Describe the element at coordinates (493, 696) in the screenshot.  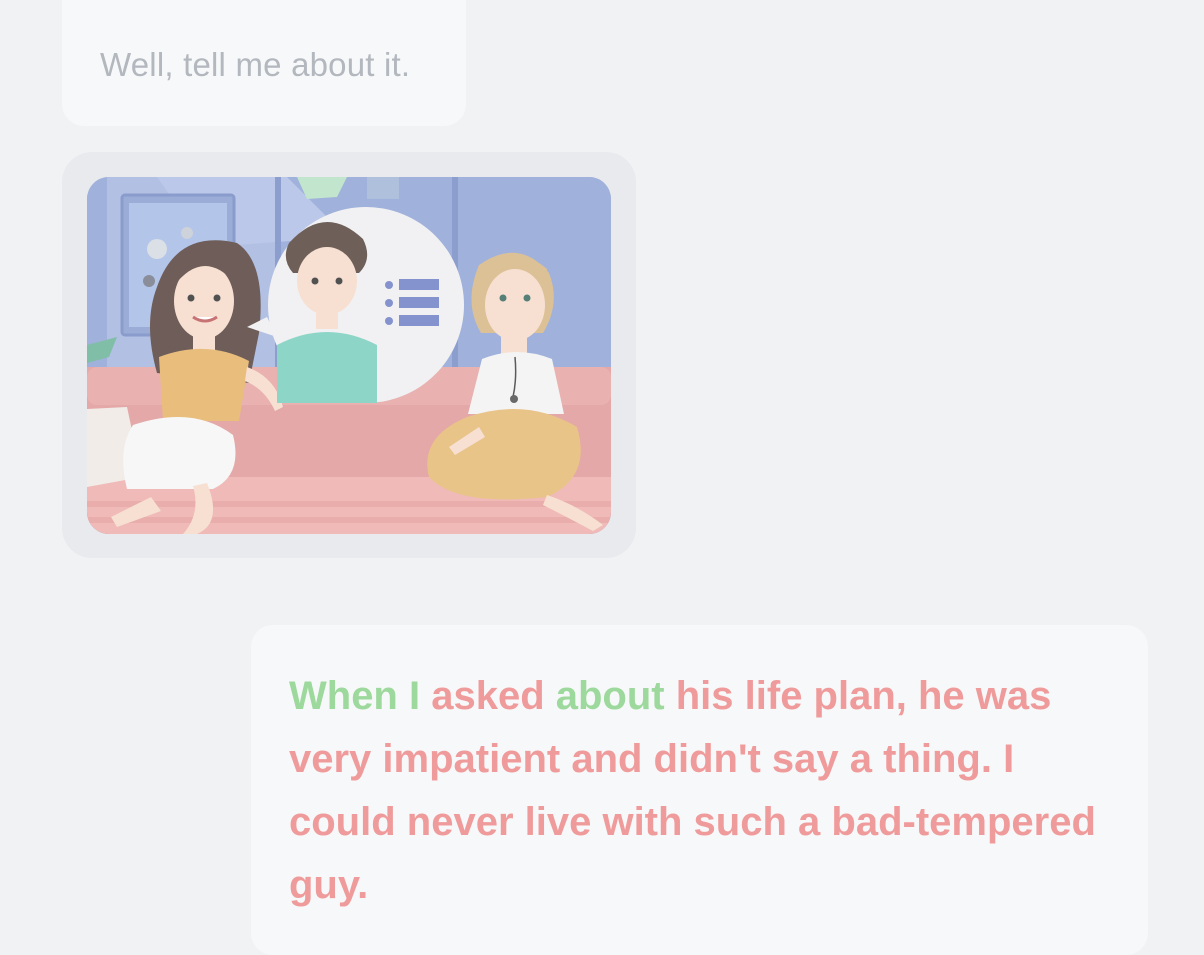
I see `message-segment-negative: asked` at that location.